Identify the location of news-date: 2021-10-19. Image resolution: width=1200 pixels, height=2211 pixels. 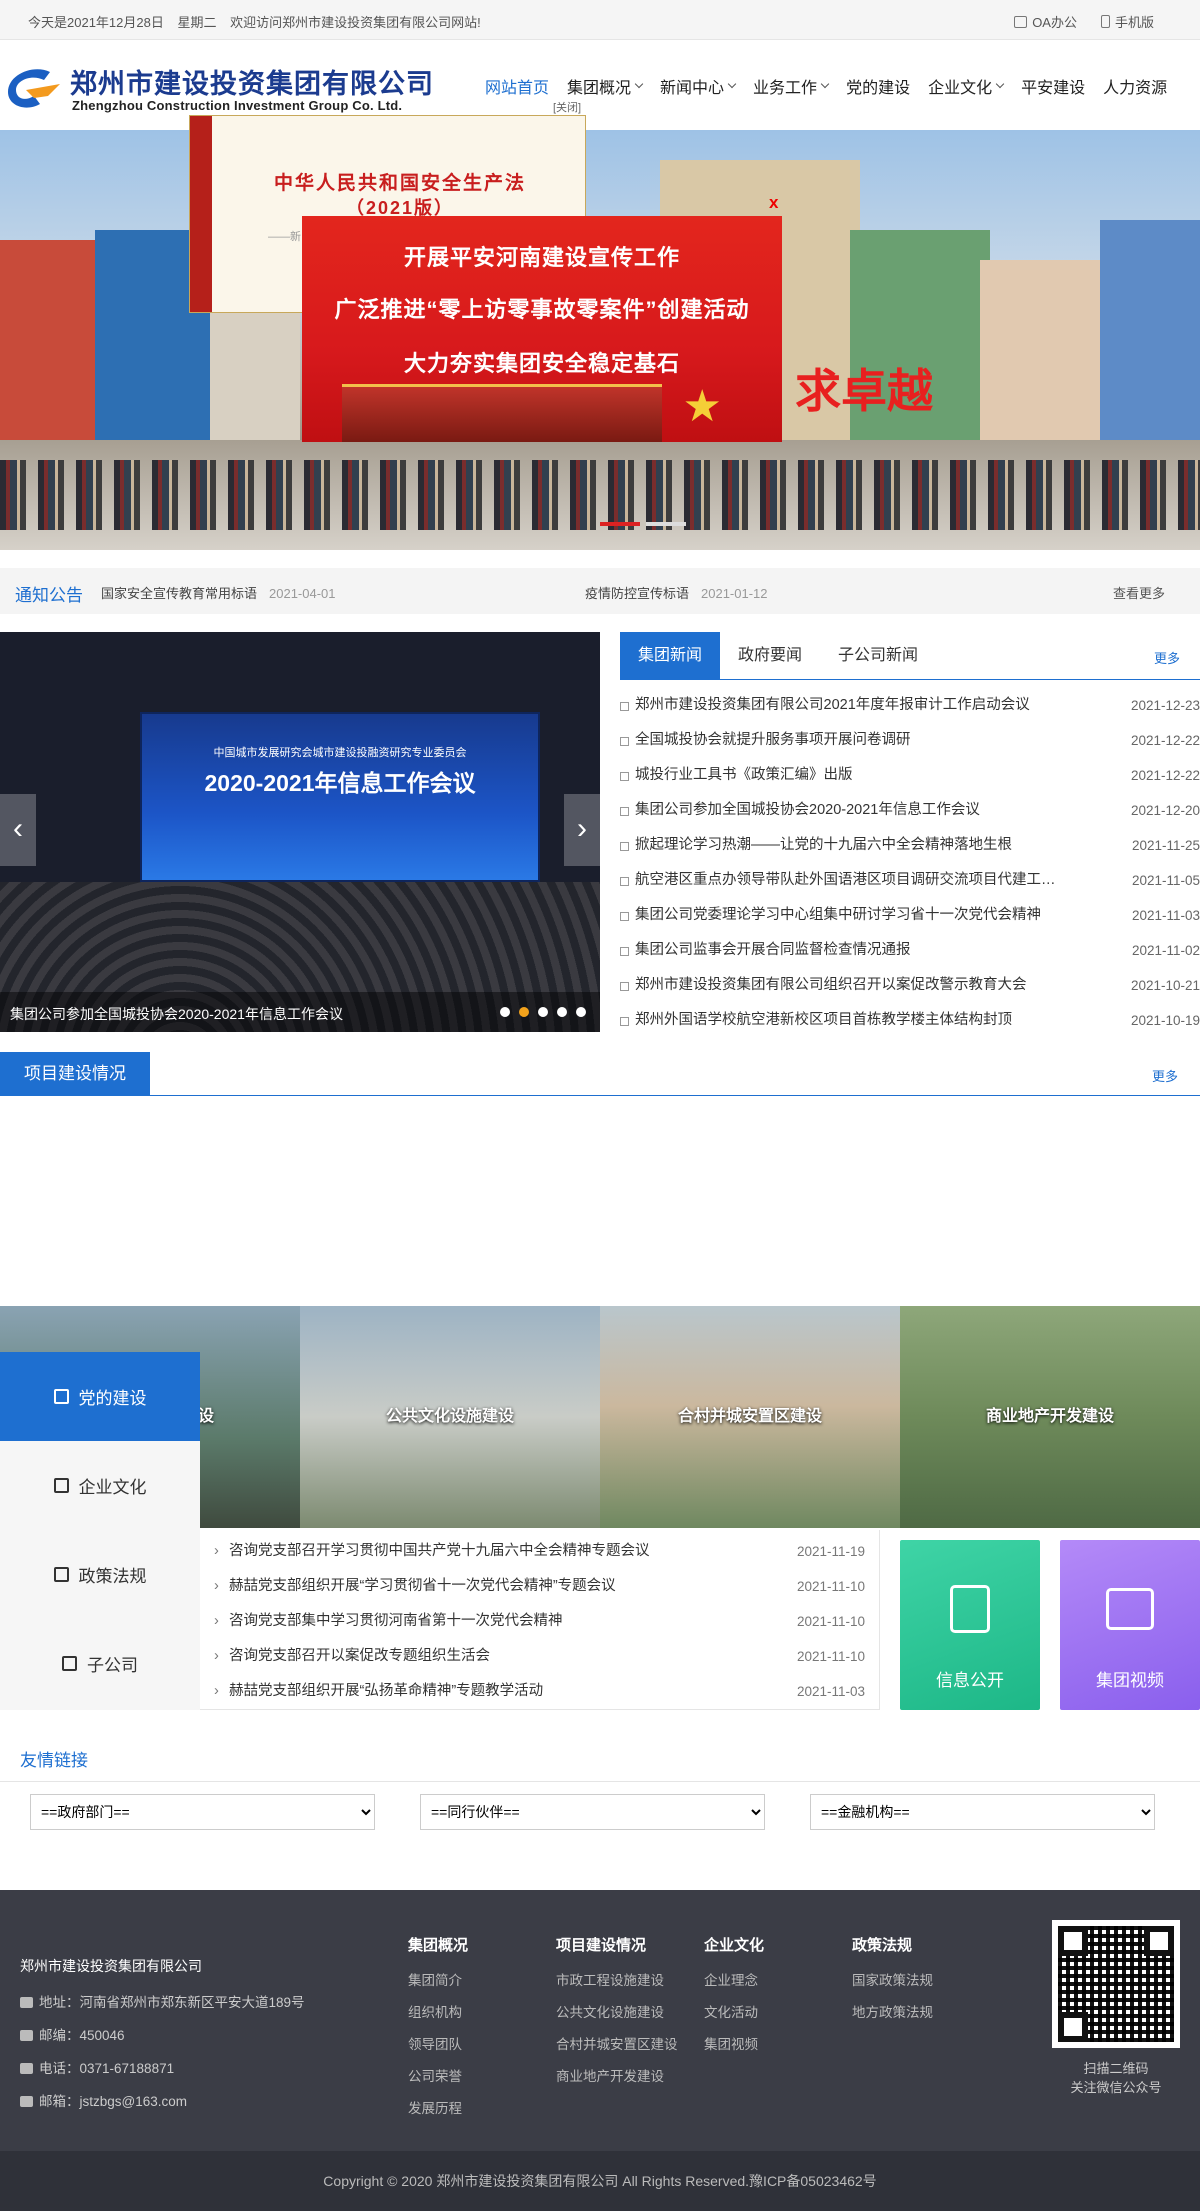
(1165, 1020).